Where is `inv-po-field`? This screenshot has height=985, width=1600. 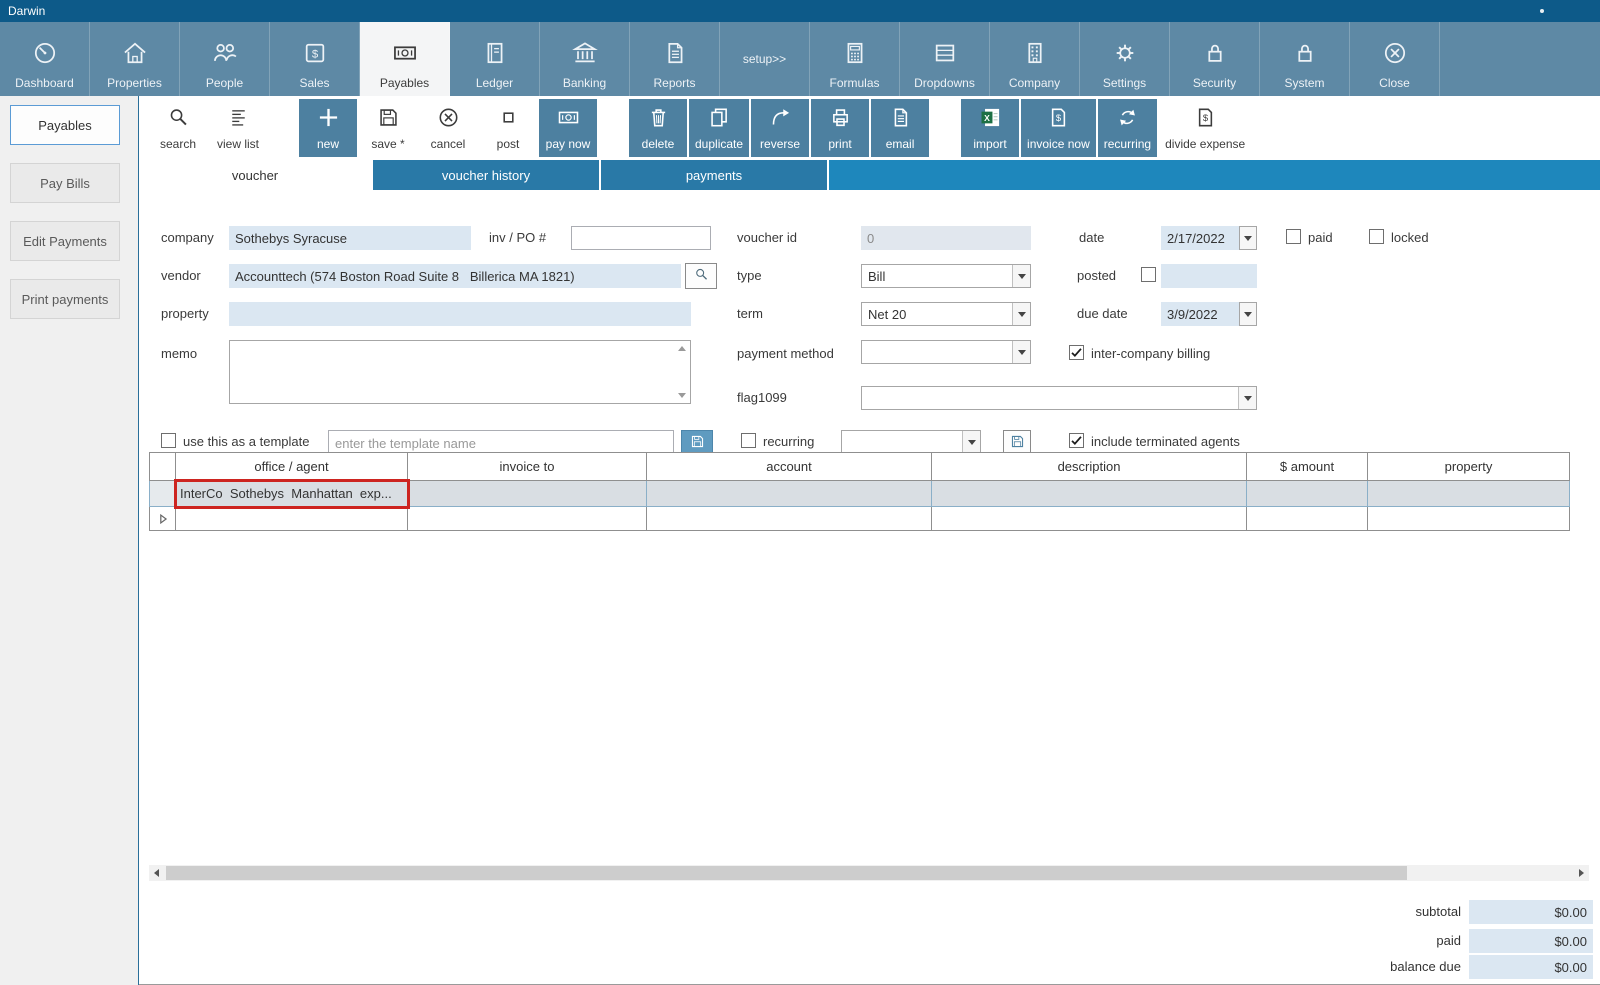
inv-po-field is located at coordinates (641, 238).